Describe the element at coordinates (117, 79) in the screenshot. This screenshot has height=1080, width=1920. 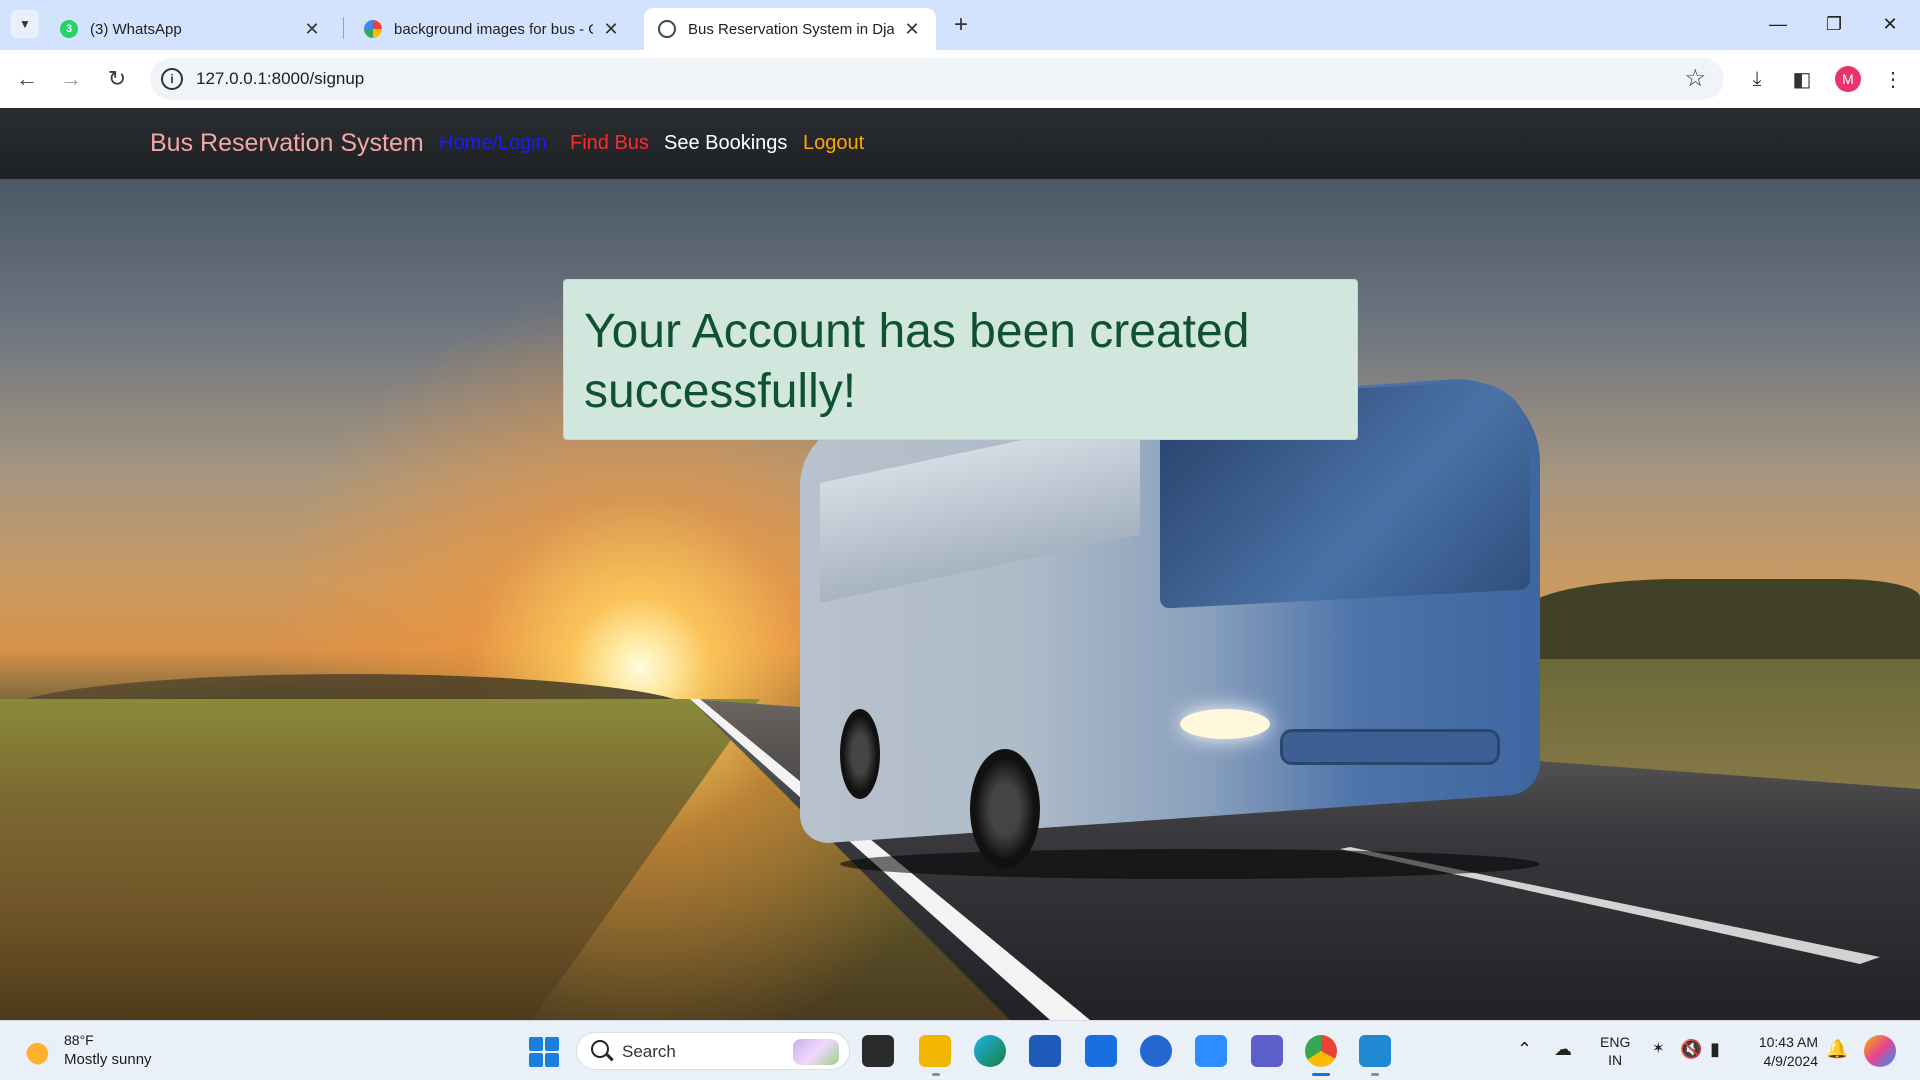
I see `reload-button: ↻` at that location.